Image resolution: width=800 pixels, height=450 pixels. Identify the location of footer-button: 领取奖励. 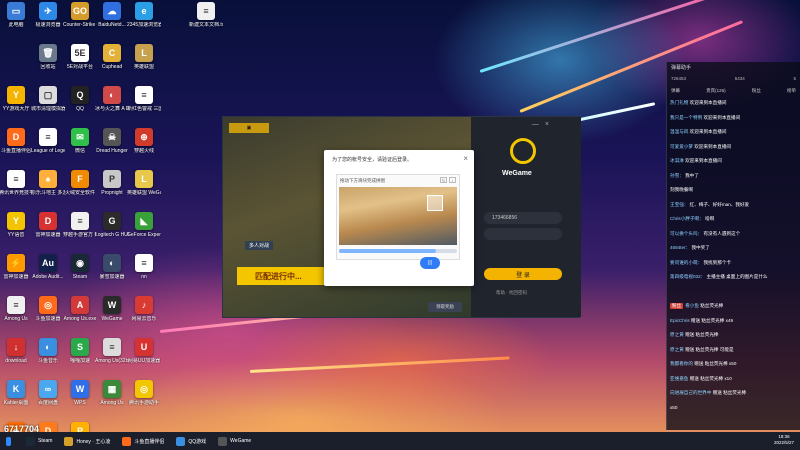
(445, 307).